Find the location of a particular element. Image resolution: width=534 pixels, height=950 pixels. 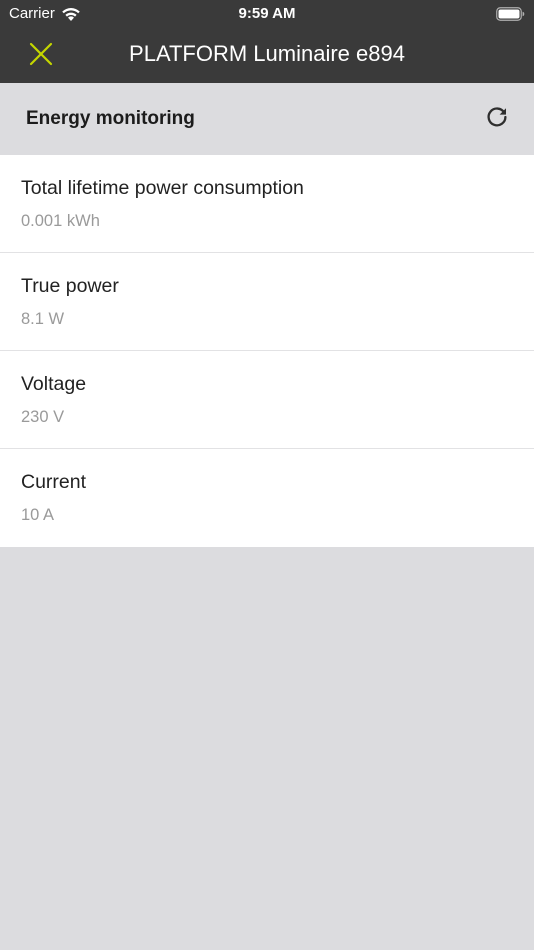

section-header: Energy monitoring is located at coordinates (267, 119).